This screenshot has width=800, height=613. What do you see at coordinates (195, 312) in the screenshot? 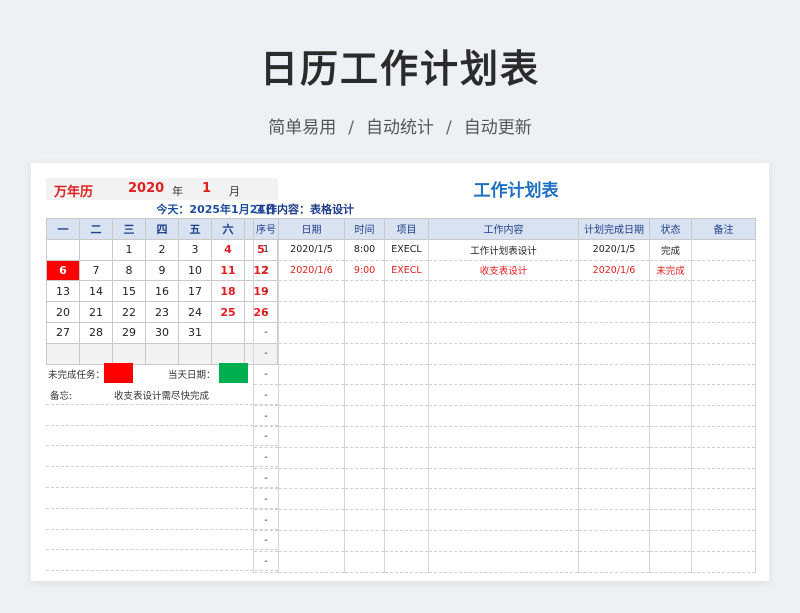
I see `calendar-day: 24` at bounding box center [195, 312].